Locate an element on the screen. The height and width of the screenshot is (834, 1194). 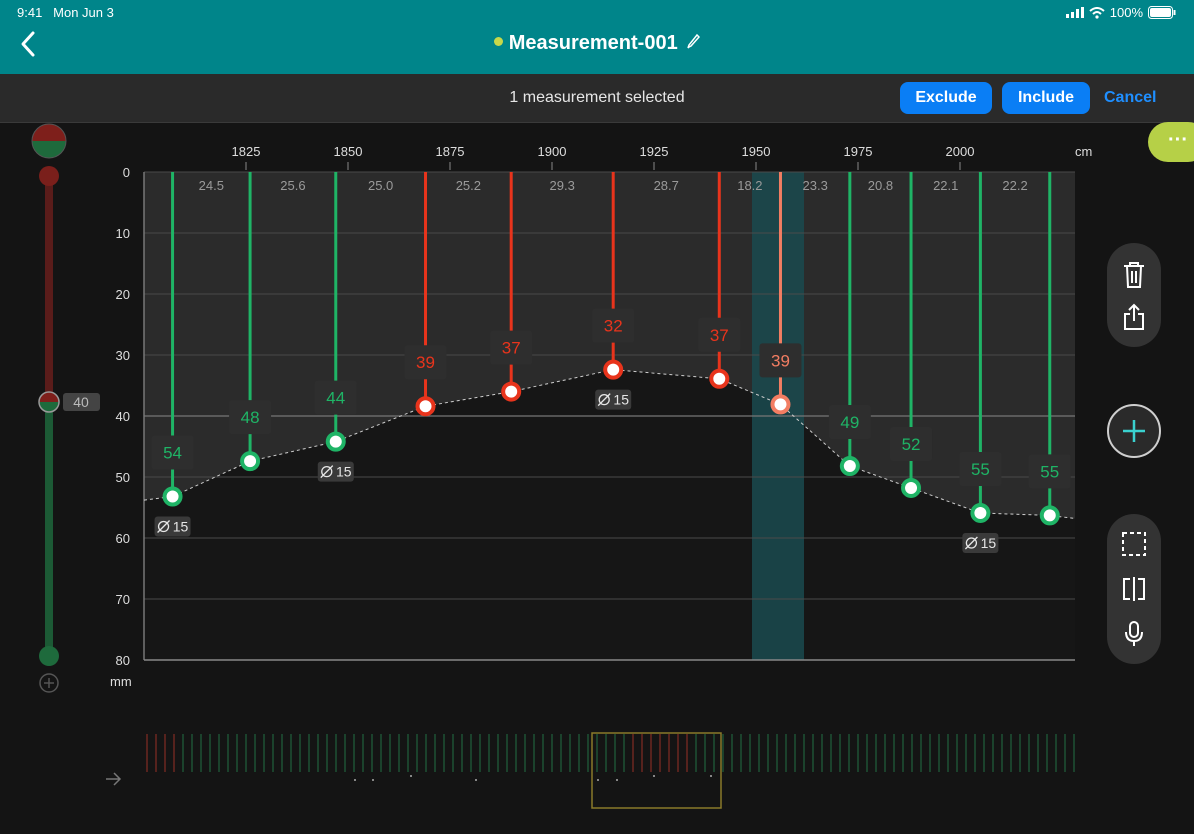
y-unit-label: mm is located at coordinates (121, 681).